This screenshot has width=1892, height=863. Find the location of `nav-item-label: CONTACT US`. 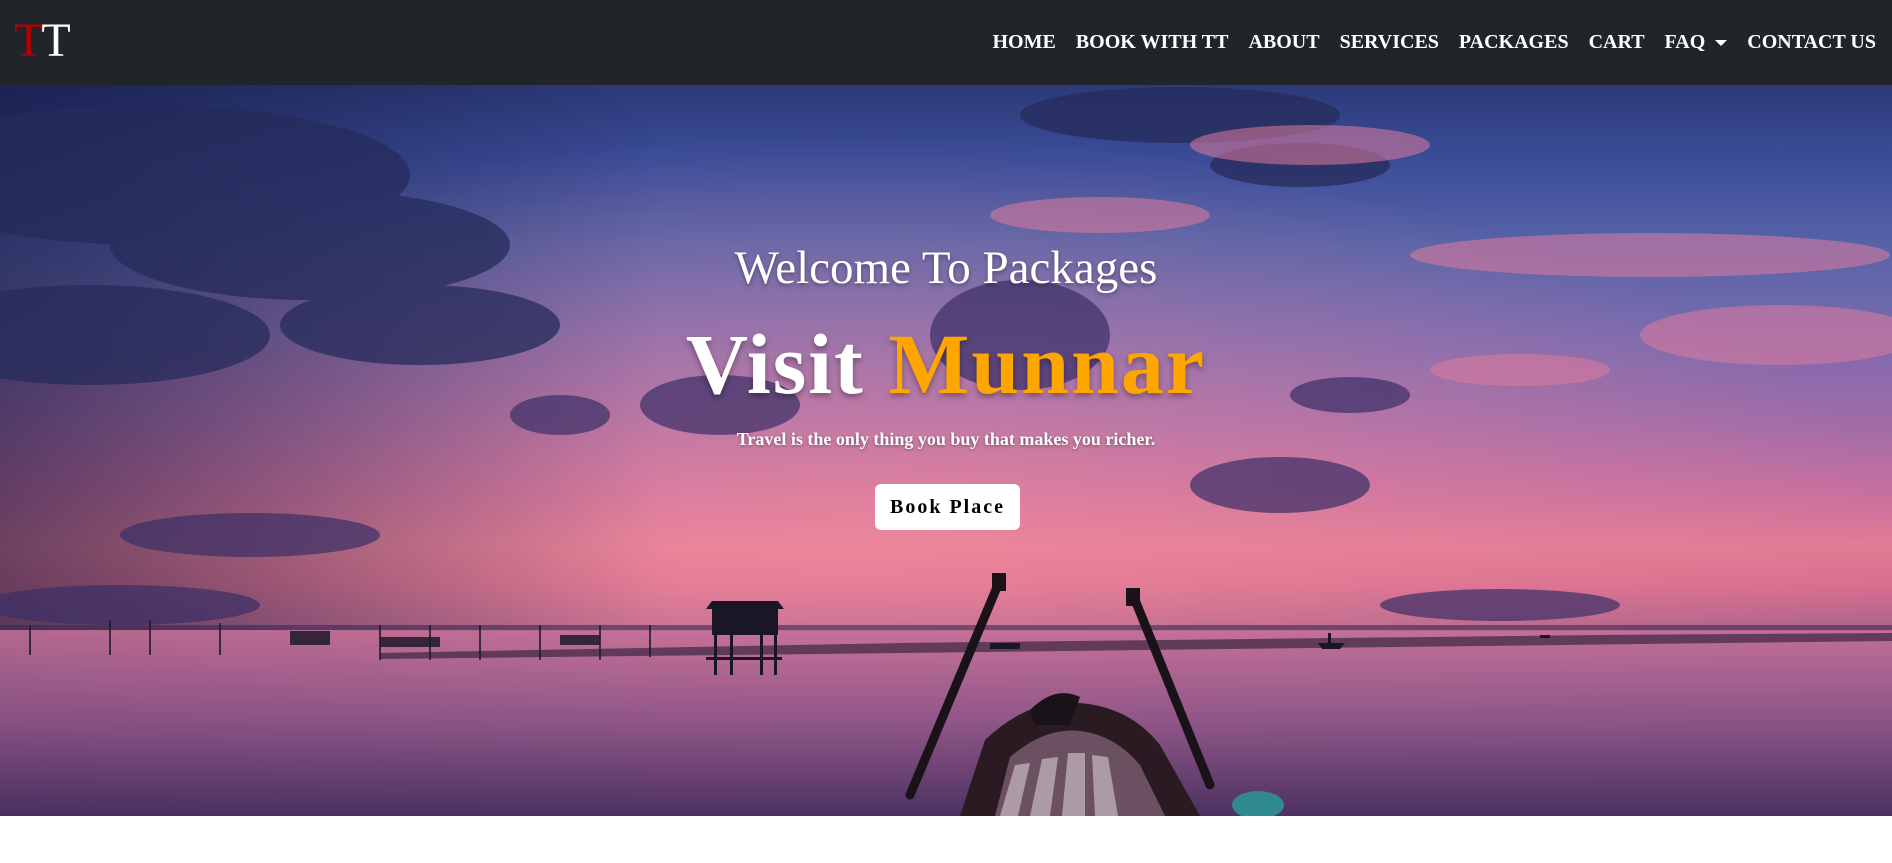

nav-item-label: CONTACT US is located at coordinates (1811, 42).